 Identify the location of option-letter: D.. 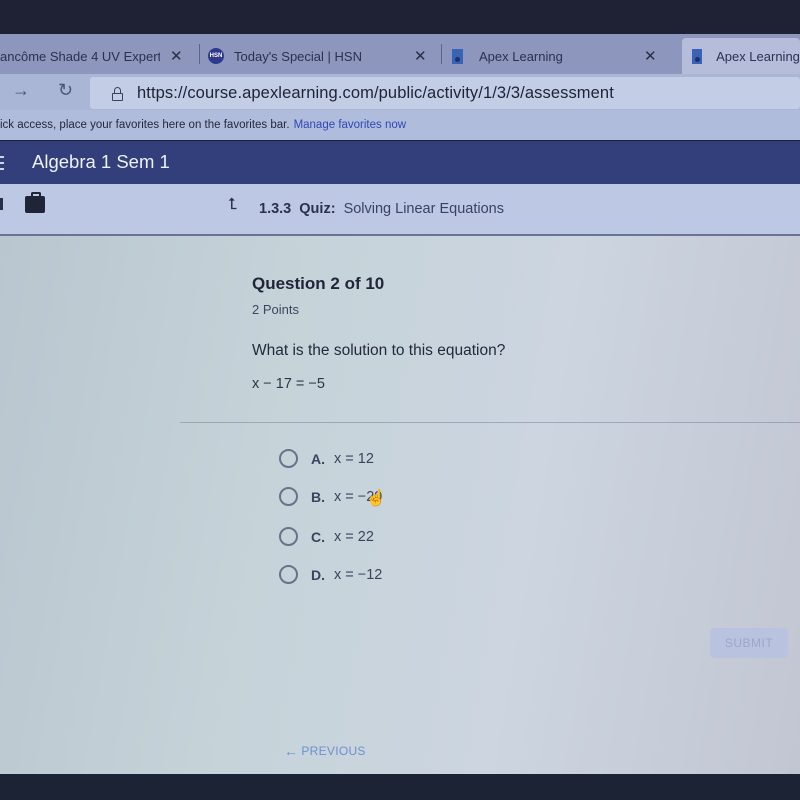
(318, 574).